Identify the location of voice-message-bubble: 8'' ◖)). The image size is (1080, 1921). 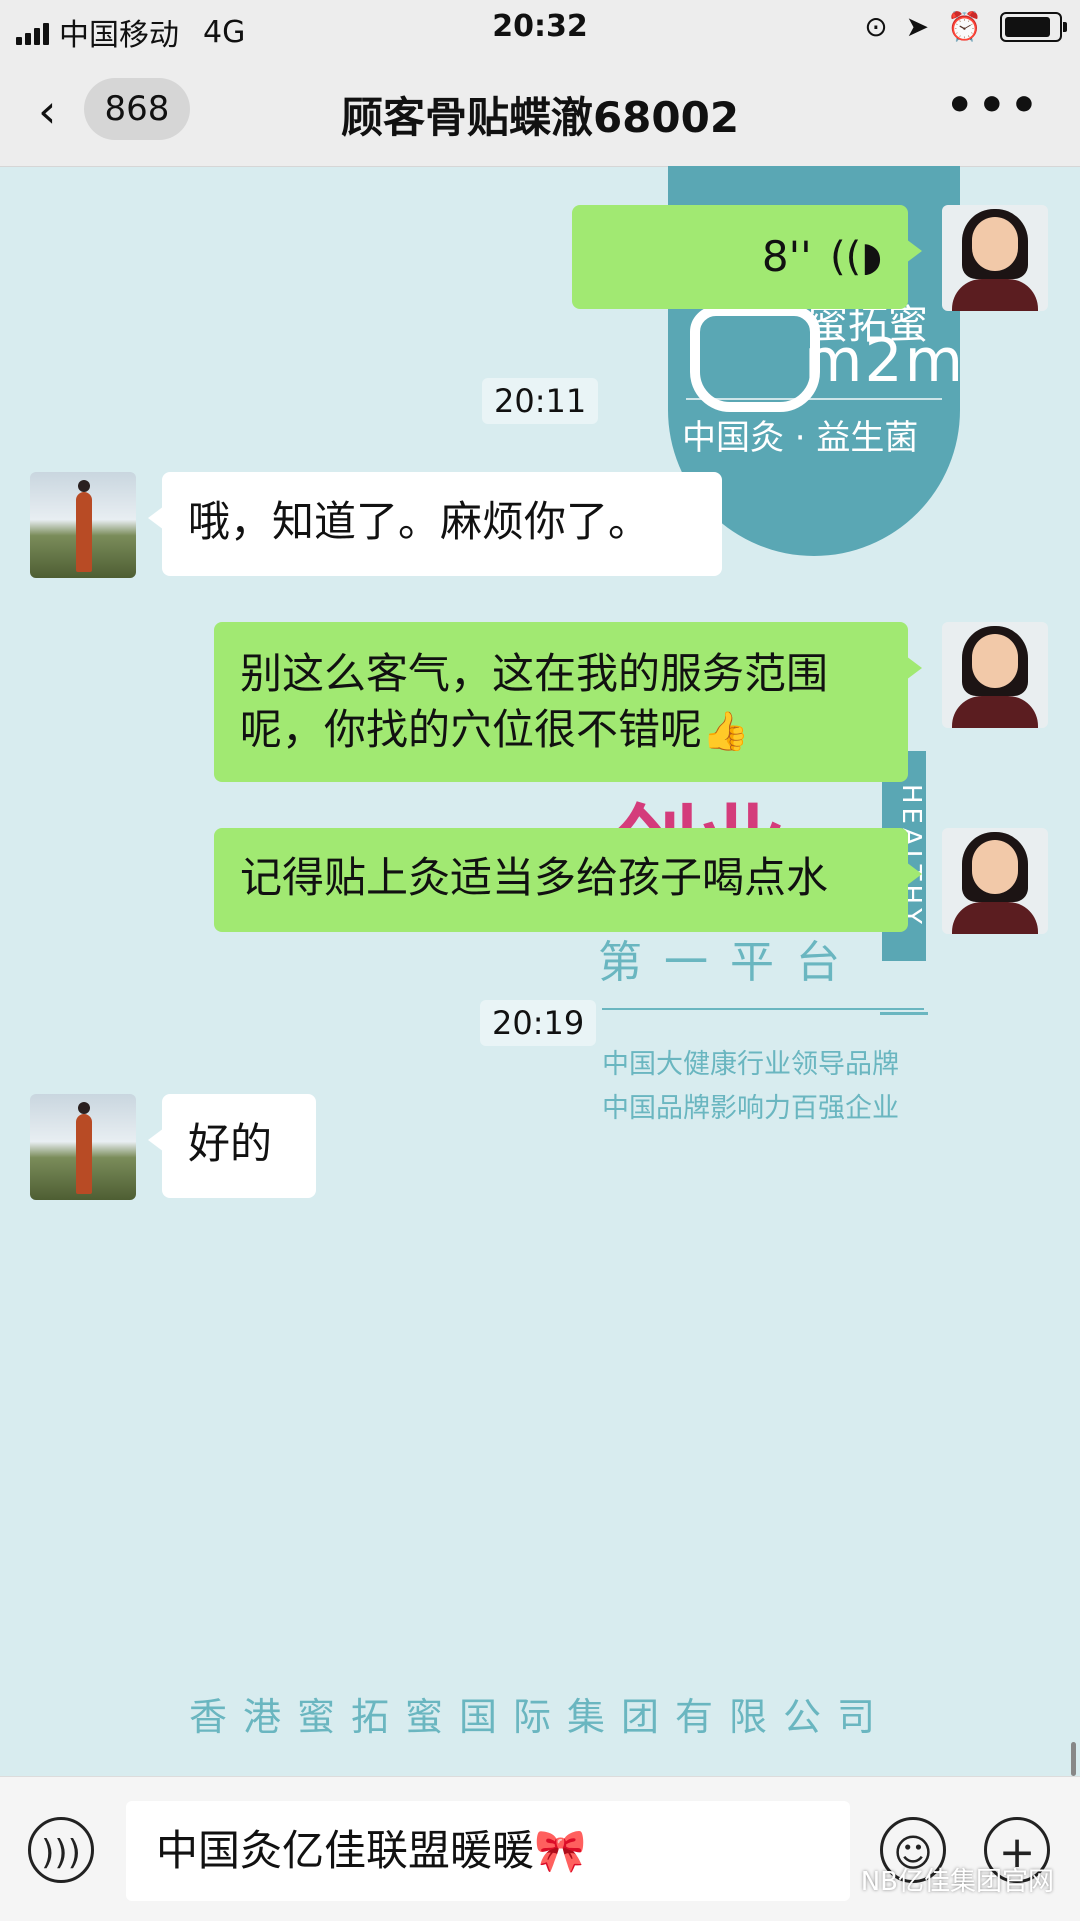
(747, 257).